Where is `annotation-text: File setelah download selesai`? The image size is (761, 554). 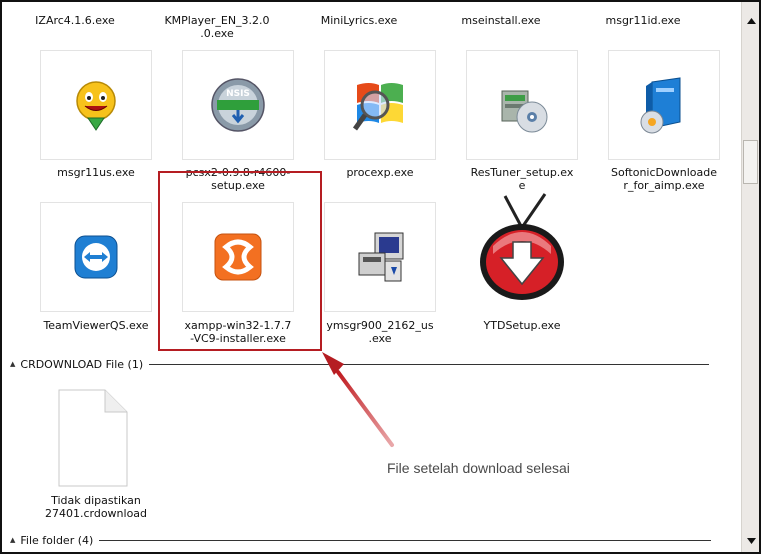 annotation-text: File setelah download selesai is located at coordinates (478, 468).